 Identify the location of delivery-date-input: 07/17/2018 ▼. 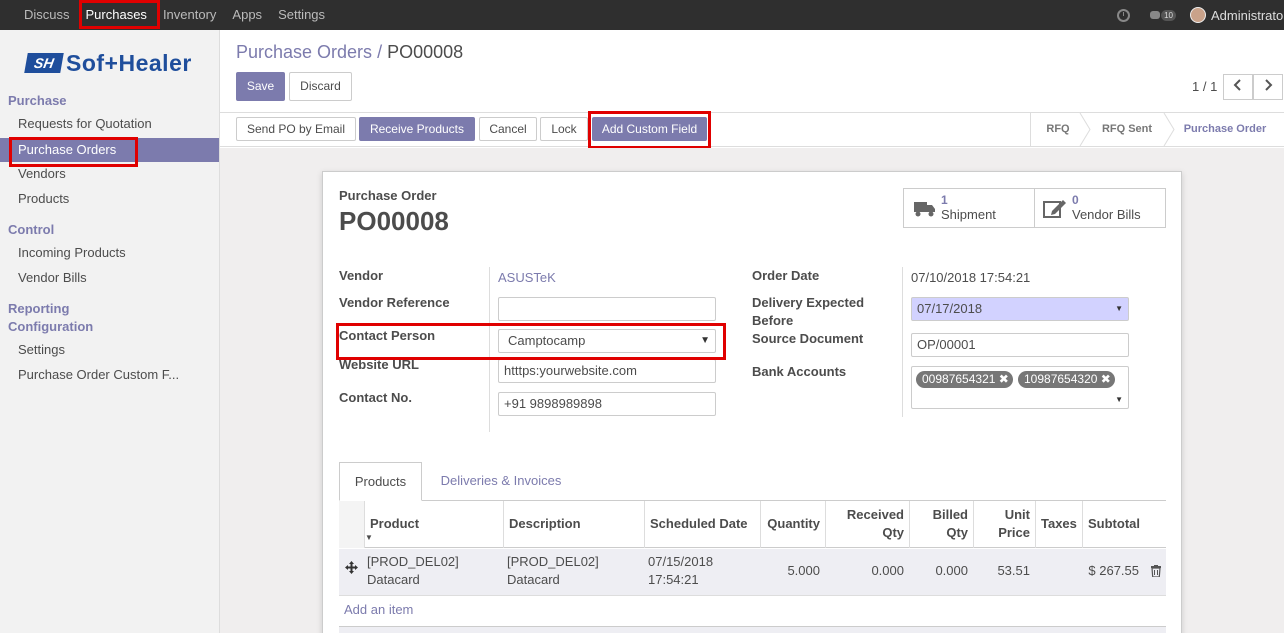
(1020, 309).